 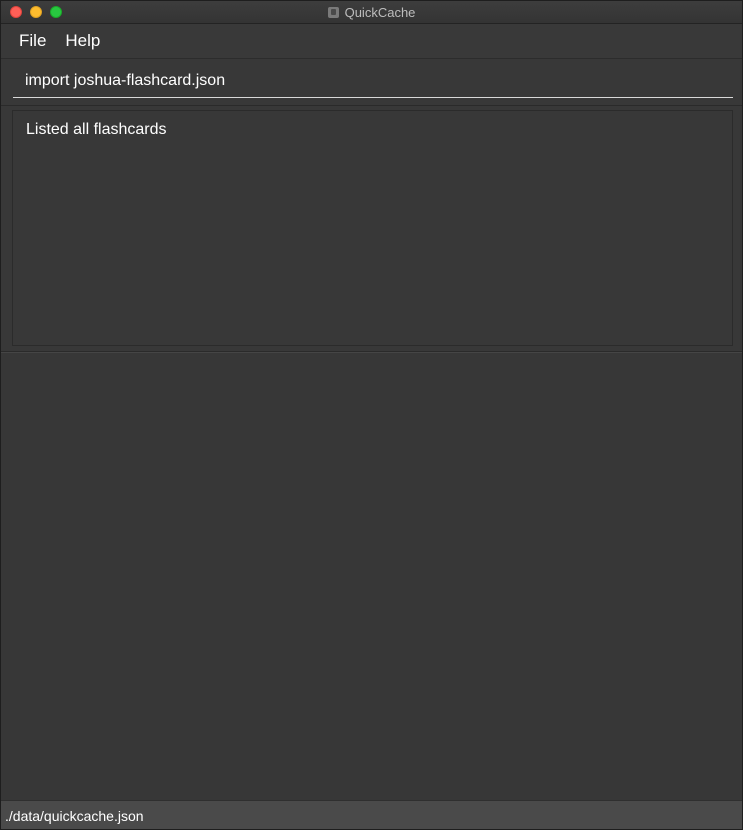 What do you see at coordinates (32, 41) in the screenshot?
I see `menu-file: File` at bounding box center [32, 41].